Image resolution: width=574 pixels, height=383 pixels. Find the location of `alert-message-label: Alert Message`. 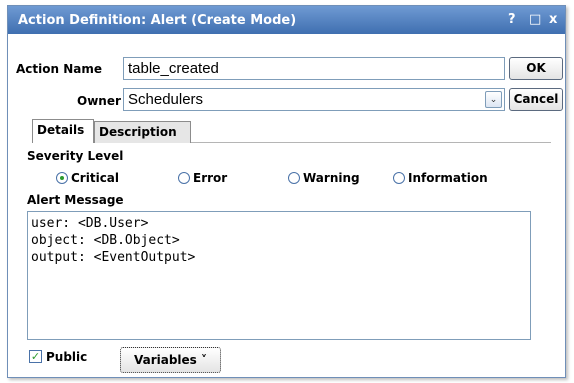

alert-message-label: Alert Message is located at coordinates (75, 200).